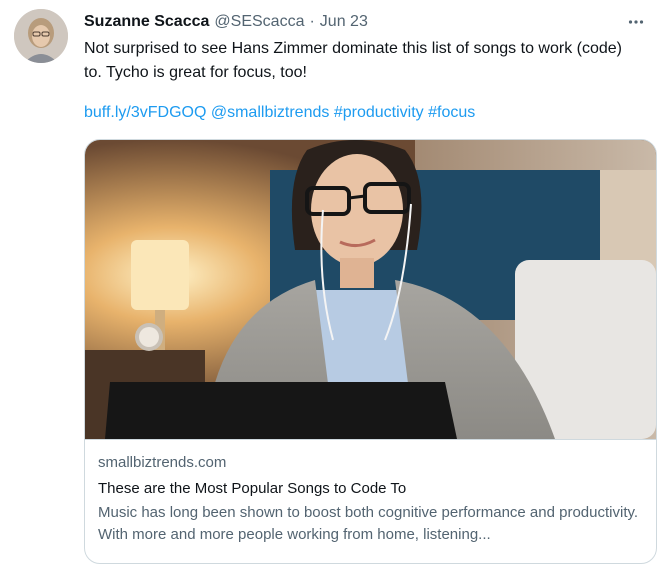 Image resolution: width=670 pixels, height=569 pixels. What do you see at coordinates (379, 112) in the screenshot?
I see `hashtag-link-productivity: #productivity` at bounding box center [379, 112].